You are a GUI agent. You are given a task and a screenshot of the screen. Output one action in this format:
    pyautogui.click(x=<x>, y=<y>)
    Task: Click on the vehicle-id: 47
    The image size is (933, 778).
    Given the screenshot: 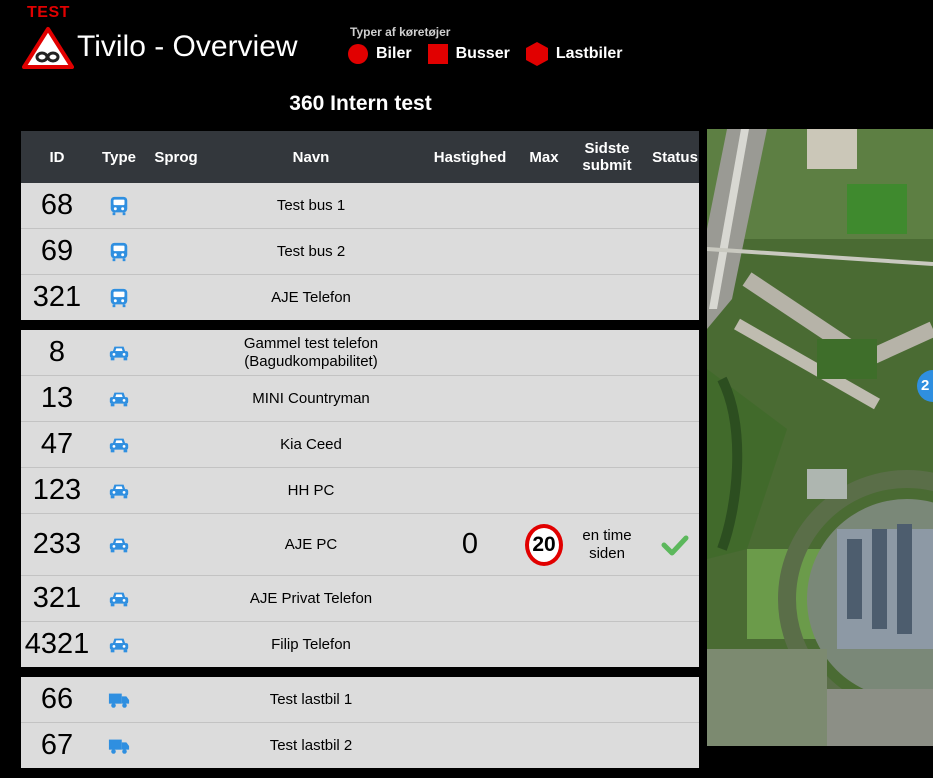 What is the action you would take?
    pyautogui.click(x=57, y=444)
    